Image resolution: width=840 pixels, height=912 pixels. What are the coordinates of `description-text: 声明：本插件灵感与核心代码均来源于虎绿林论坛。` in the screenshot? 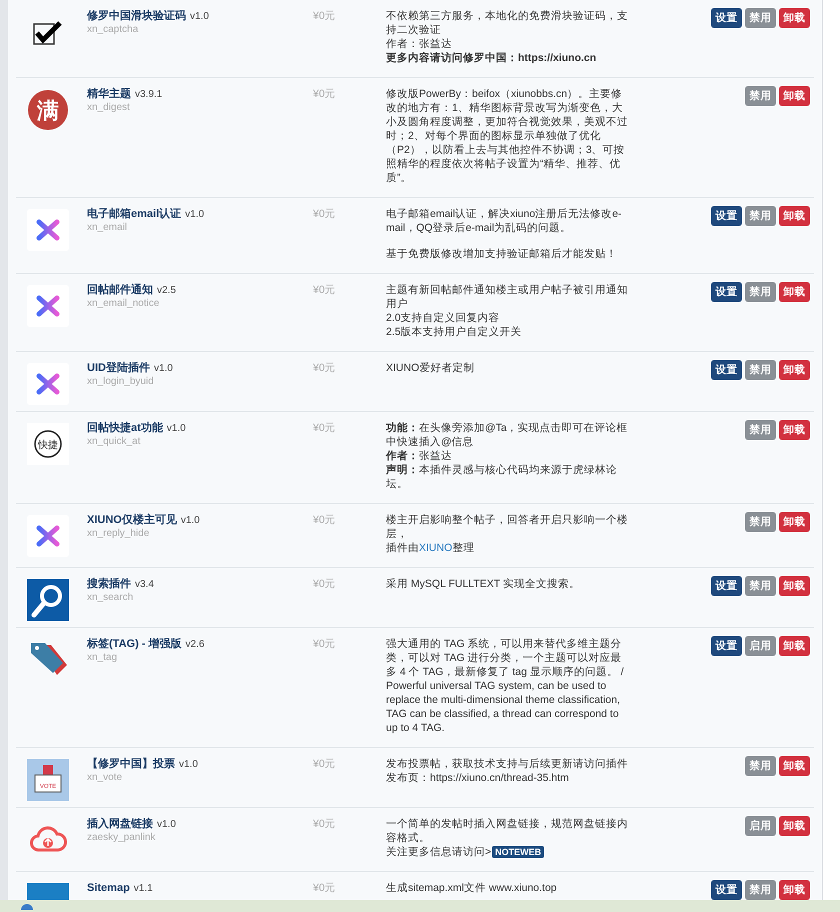 It's located at (502, 477).